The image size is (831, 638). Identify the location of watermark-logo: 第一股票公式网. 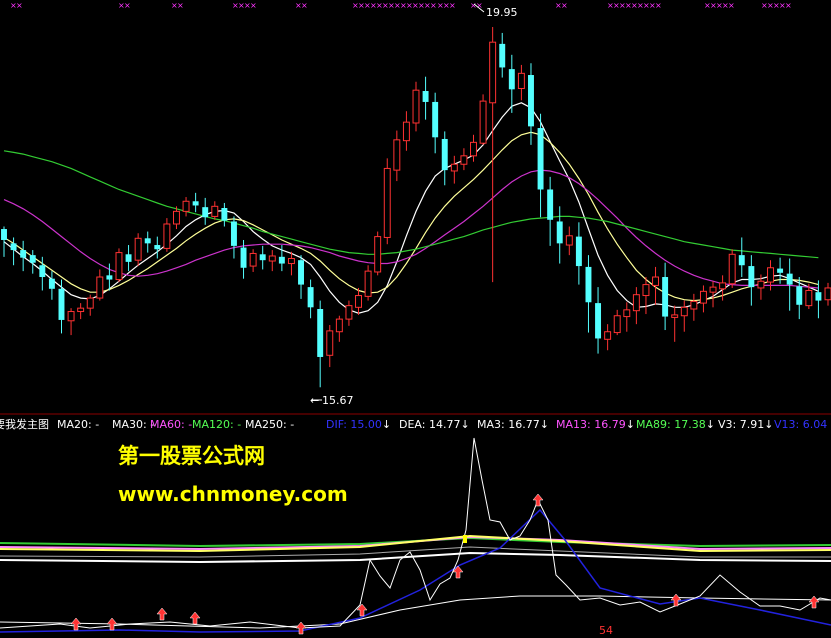
(191, 456).